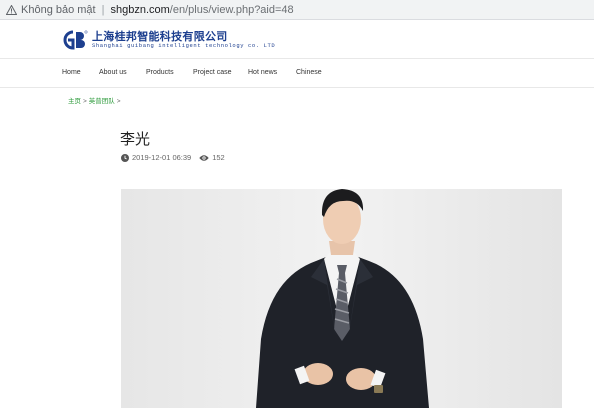 This screenshot has width=594, height=408. Describe the element at coordinates (309, 72) in the screenshot. I see `nav-item-chinese: Chinese` at that location.